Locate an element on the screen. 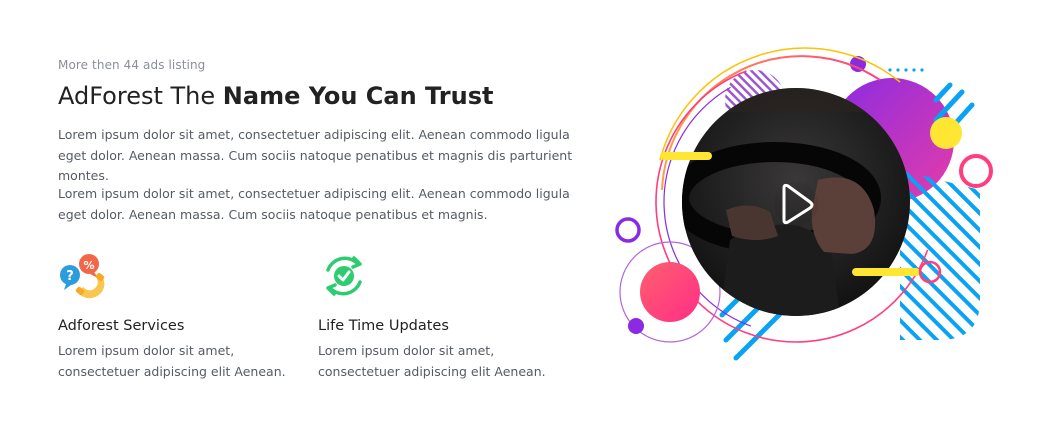 Image resolution: width=1043 pixels, height=433 pixels. feature-title: Adforest Services is located at coordinates (121, 326).